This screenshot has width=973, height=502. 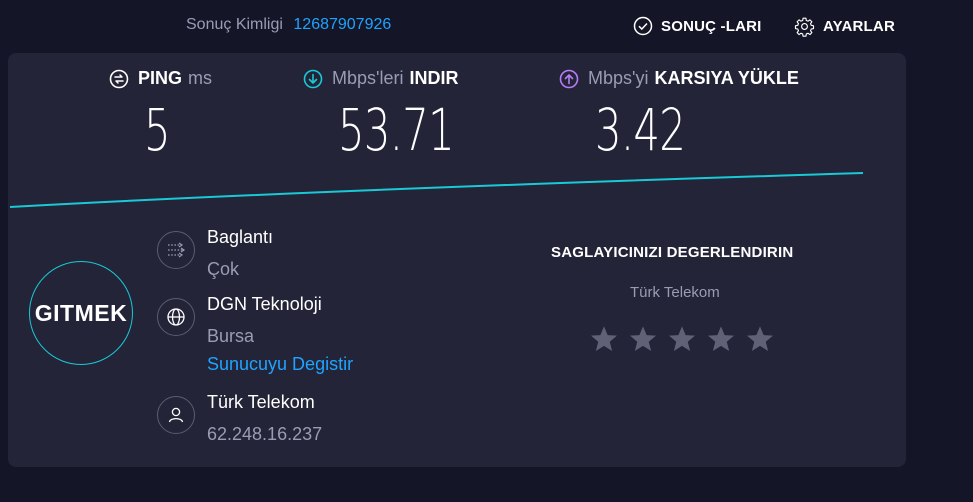 What do you see at coordinates (368, 78) in the screenshot?
I see `download-unit: Mbps'leri` at bounding box center [368, 78].